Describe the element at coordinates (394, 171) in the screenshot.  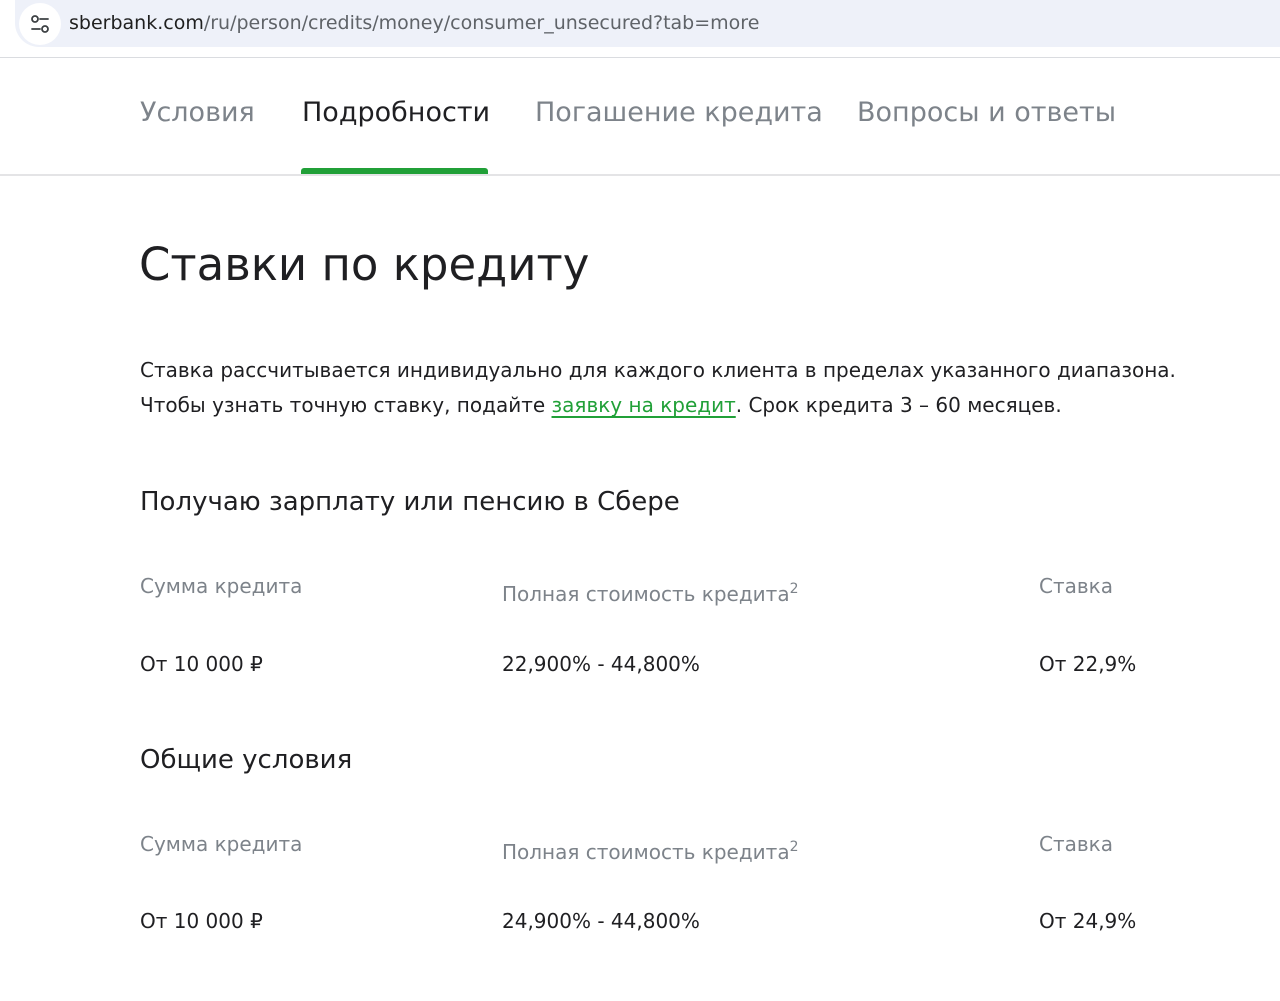
I see `active-tab-indicator` at that location.